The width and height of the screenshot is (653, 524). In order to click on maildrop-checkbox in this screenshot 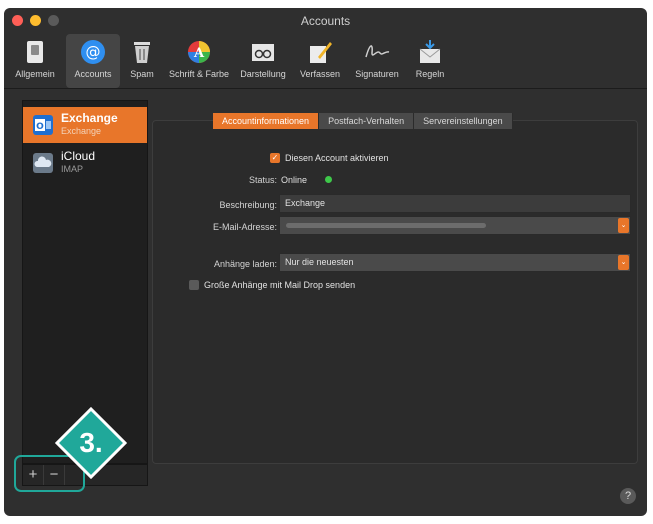, I will do `click(194, 285)`.